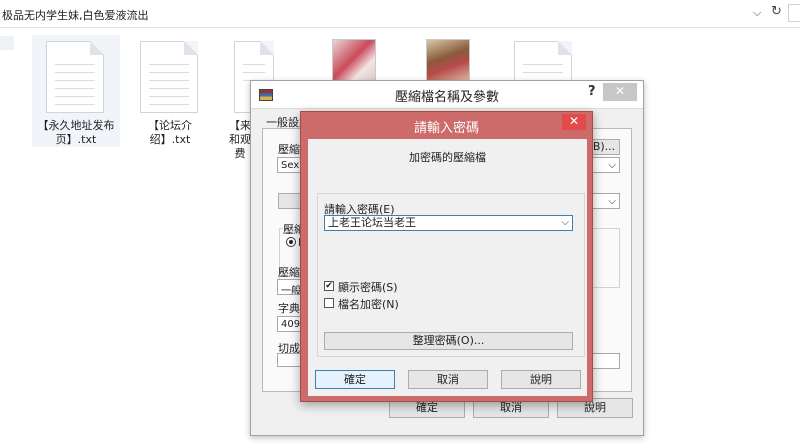 The height and width of the screenshot is (444, 800). I want to click on file-item: 【论坛介绍】.txt, so click(170, 91).